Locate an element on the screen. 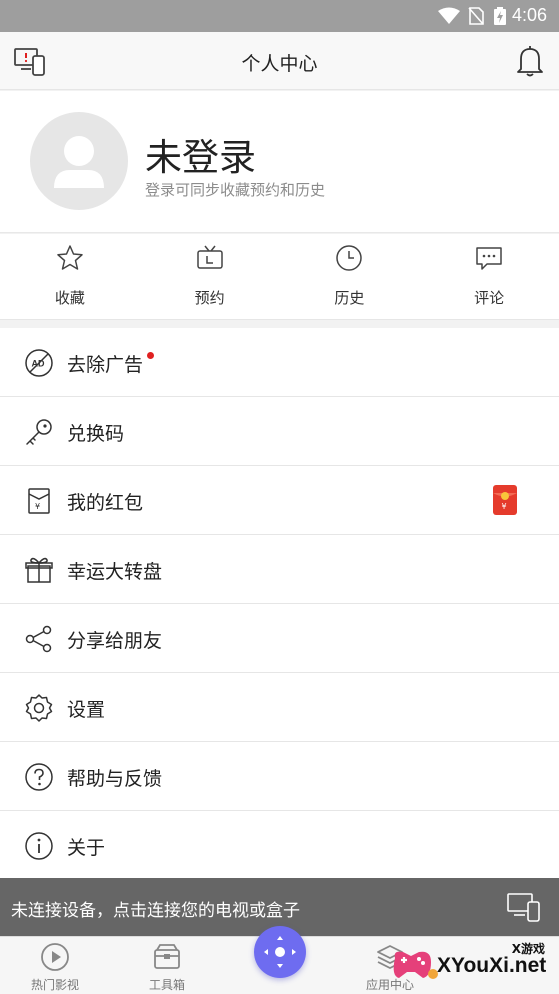 This screenshot has width=559, height=994. gamepad-logo-icon is located at coordinates (415, 965).